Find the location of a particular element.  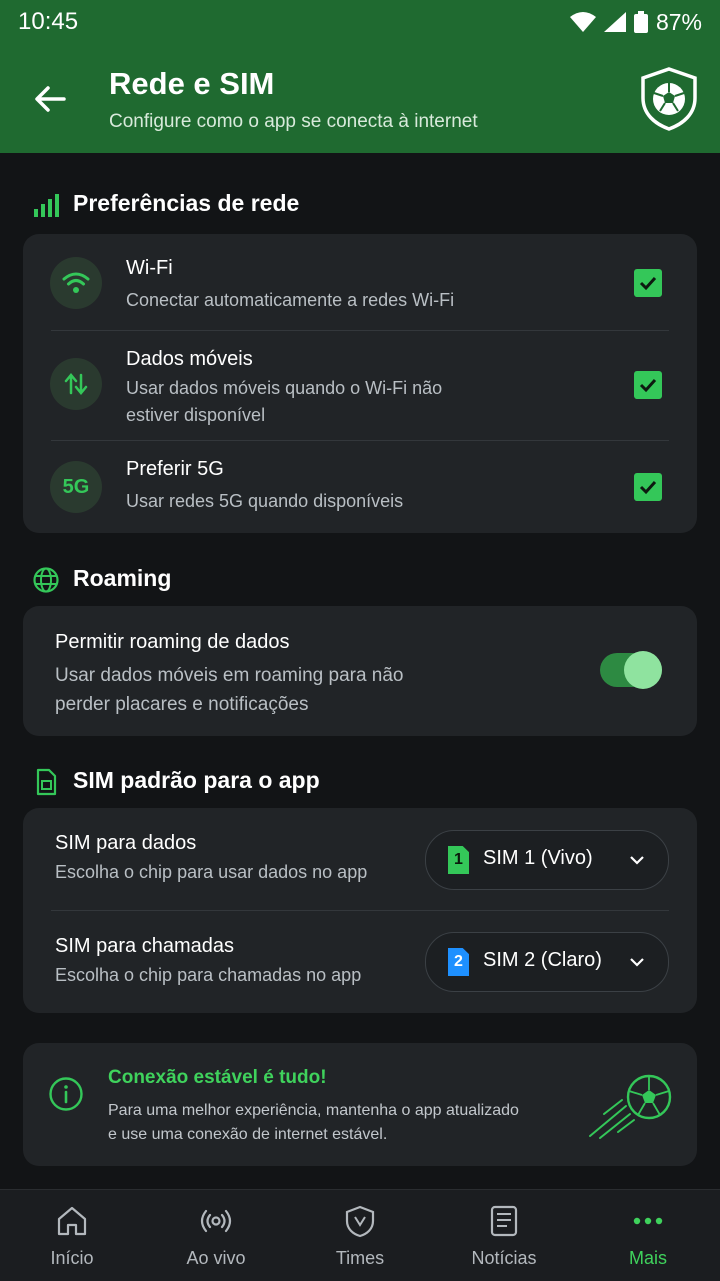

battery-percent: 87% is located at coordinates (678, 21).